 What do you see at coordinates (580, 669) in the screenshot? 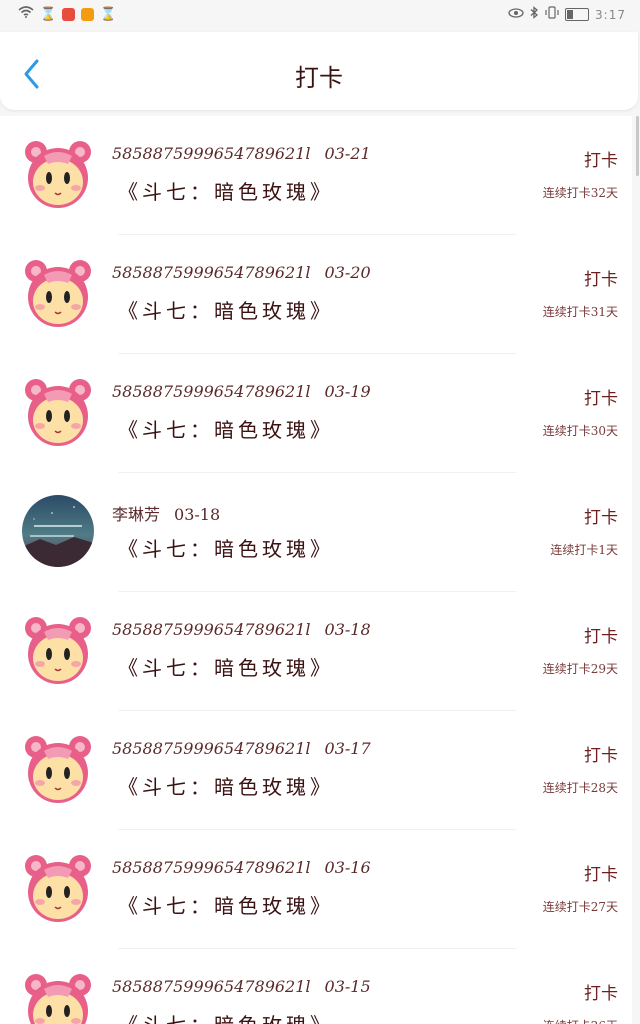
I see `streak-count: 连续打卡29天` at bounding box center [580, 669].